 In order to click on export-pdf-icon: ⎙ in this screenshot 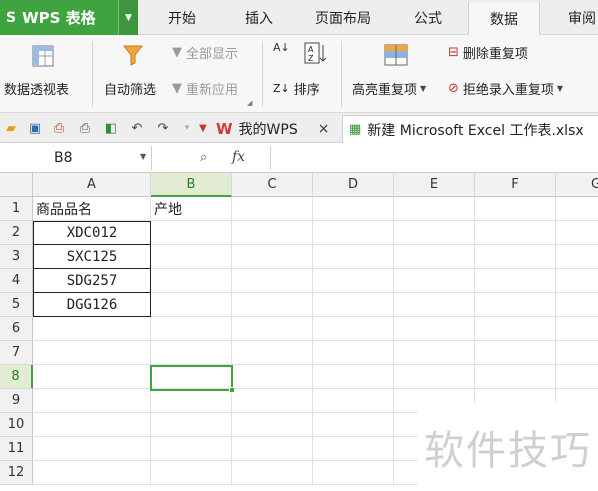, I will do `click(59, 128)`.